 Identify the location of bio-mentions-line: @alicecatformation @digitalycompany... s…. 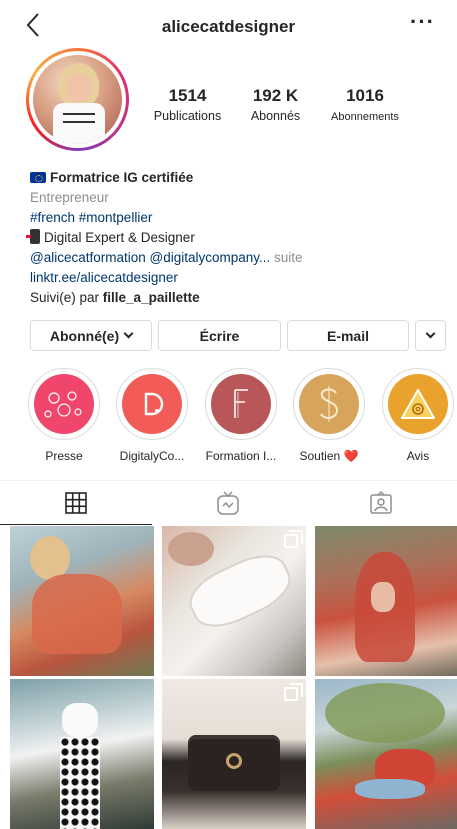
(230, 258).